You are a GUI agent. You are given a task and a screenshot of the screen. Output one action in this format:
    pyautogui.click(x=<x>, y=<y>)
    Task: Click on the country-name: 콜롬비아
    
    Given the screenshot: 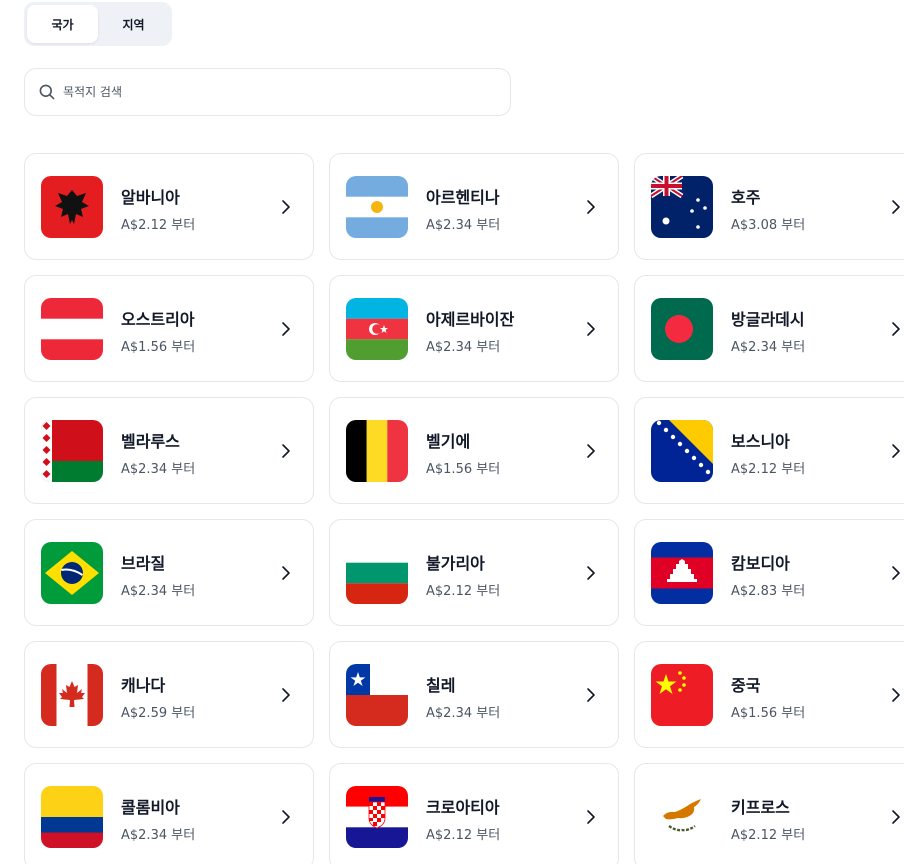 What is the action you would take?
    pyautogui.click(x=150, y=807)
    